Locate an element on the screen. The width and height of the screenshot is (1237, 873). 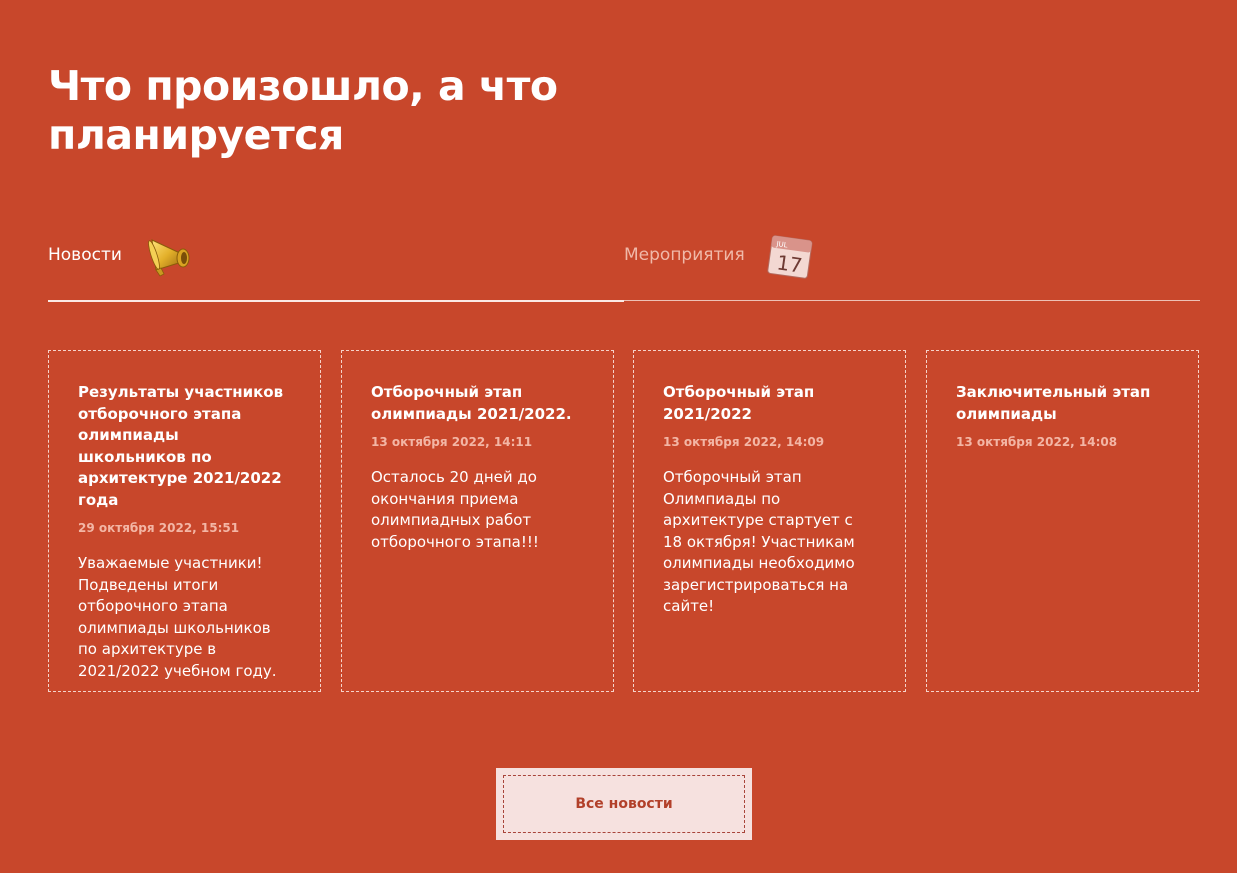
megaphone-icon is located at coordinates (169, 258).